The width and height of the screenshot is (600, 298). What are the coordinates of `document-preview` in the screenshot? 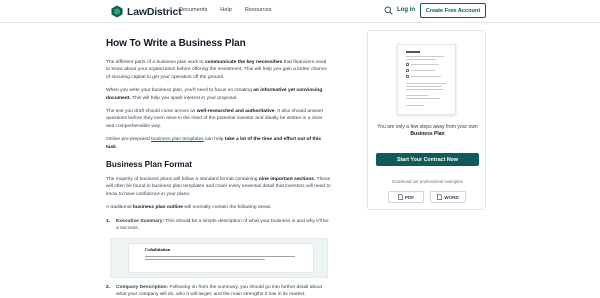 It's located at (426, 79).